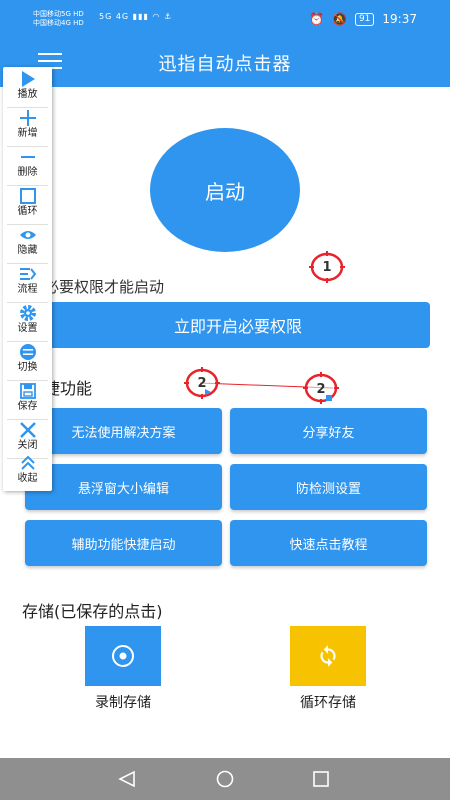 This screenshot has height=800, width=450. I want to click on carrier-2-badge: HD, so click(78, 23).